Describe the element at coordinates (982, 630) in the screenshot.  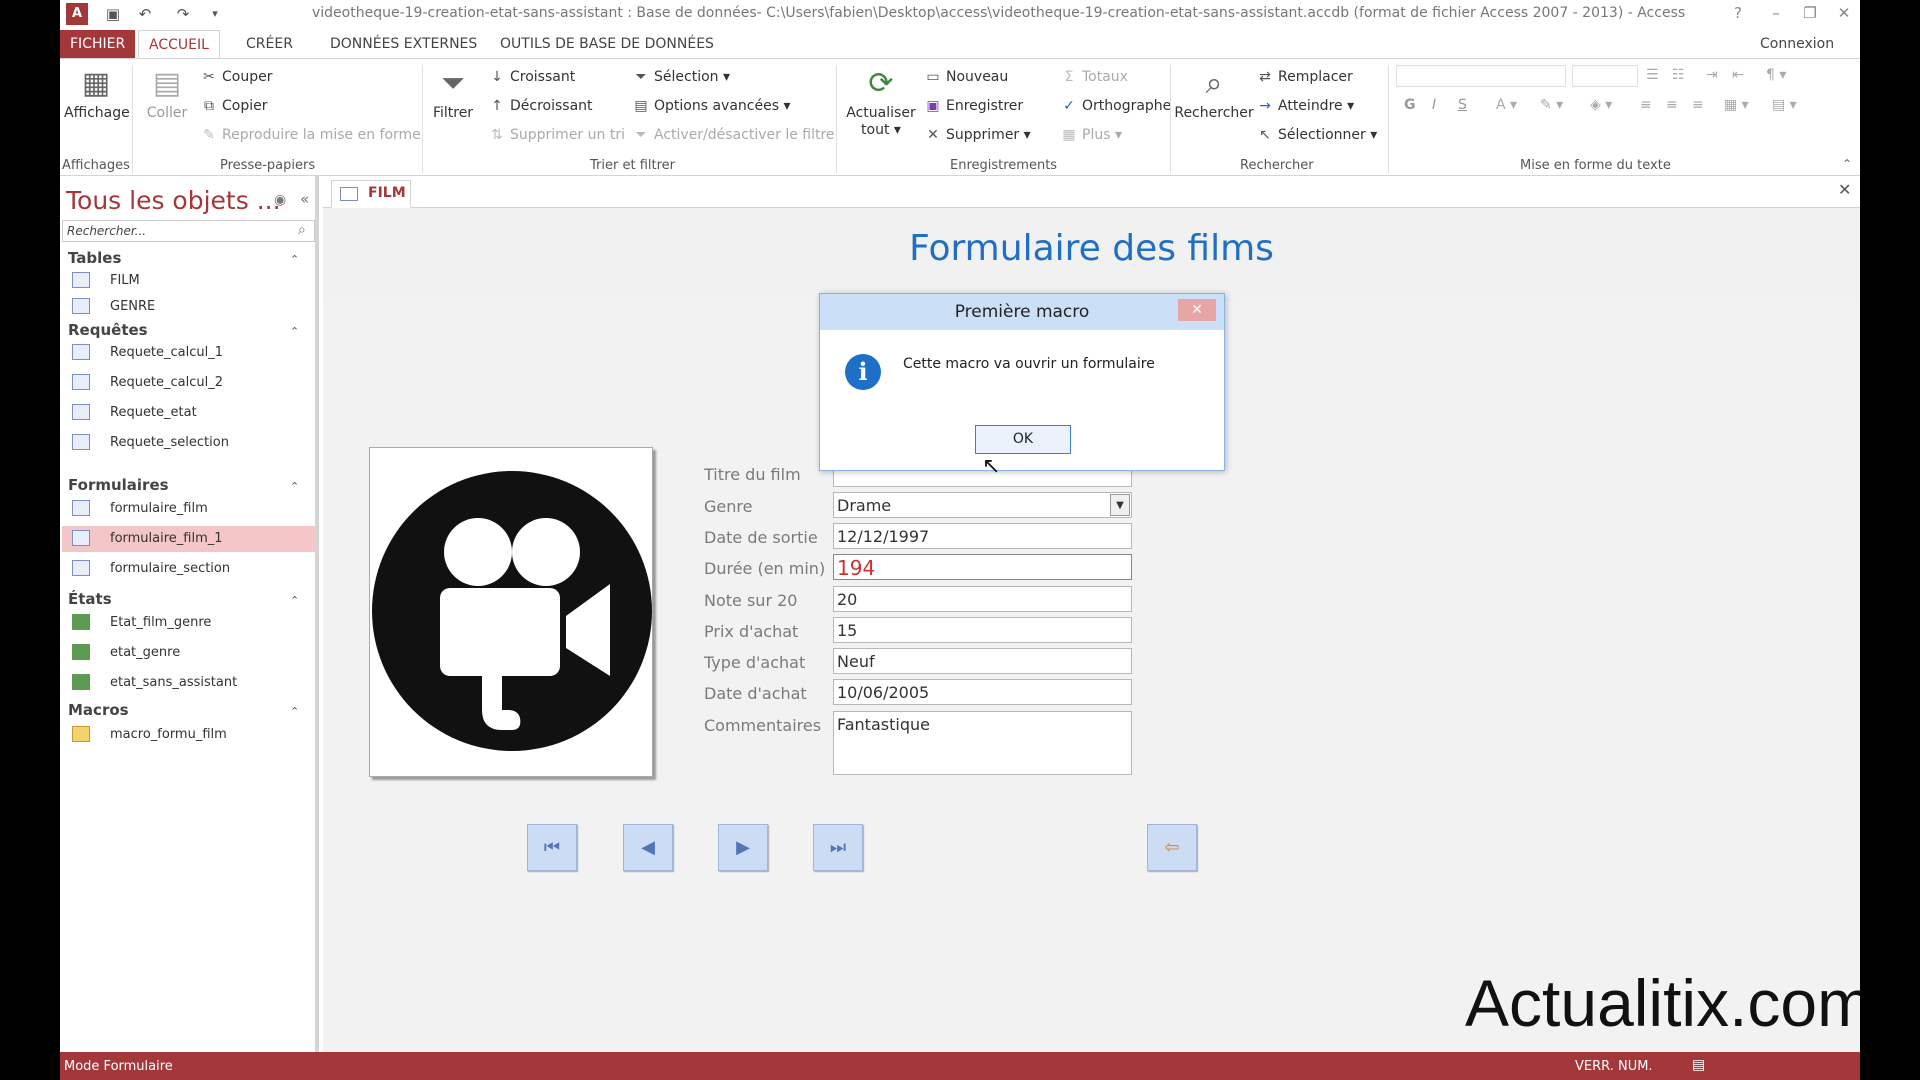
I see `field-prix: 15` at that location.